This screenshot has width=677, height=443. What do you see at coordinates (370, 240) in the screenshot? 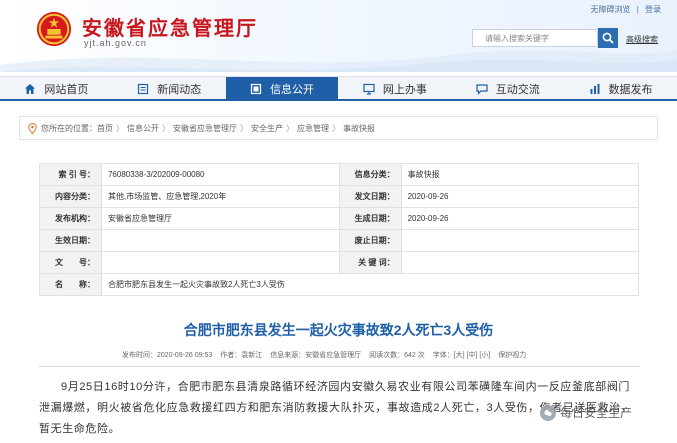
I see `abolish-date-label: 废止日期：` at bounding box center [370, 240].